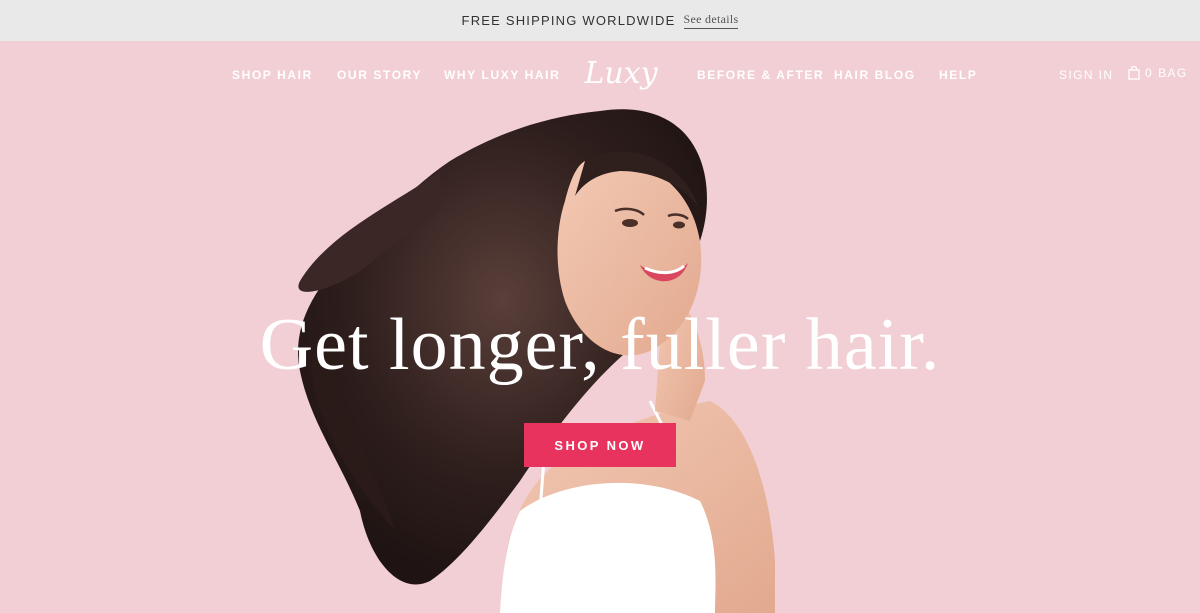  What do you see at coordinates (600, 345) in the screenshot?
I see `hero-headline: Get longer, fuller hair.` at bounding box center [600, 345].